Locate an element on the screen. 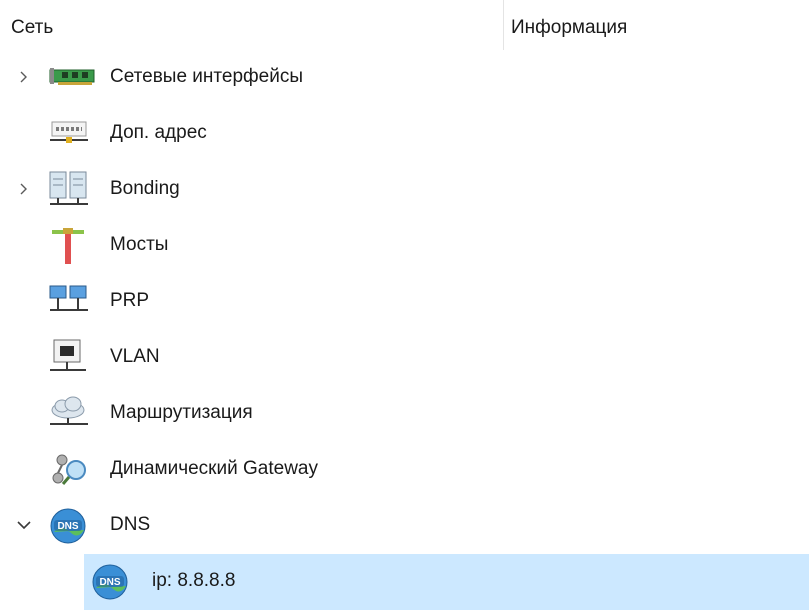  tree-item-additional-address: Доп. адрес is located at coordinates (404, 134).